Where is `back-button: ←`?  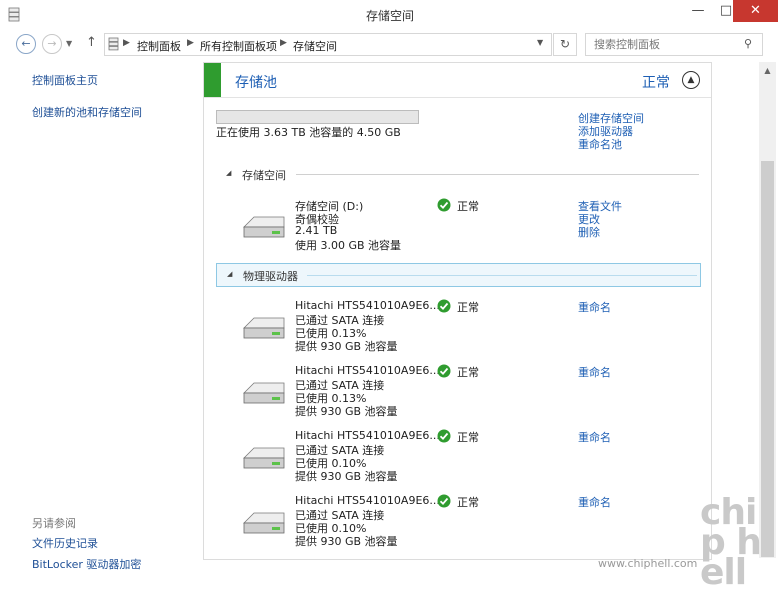 back-button: ← is located at coordinates (26, 44).